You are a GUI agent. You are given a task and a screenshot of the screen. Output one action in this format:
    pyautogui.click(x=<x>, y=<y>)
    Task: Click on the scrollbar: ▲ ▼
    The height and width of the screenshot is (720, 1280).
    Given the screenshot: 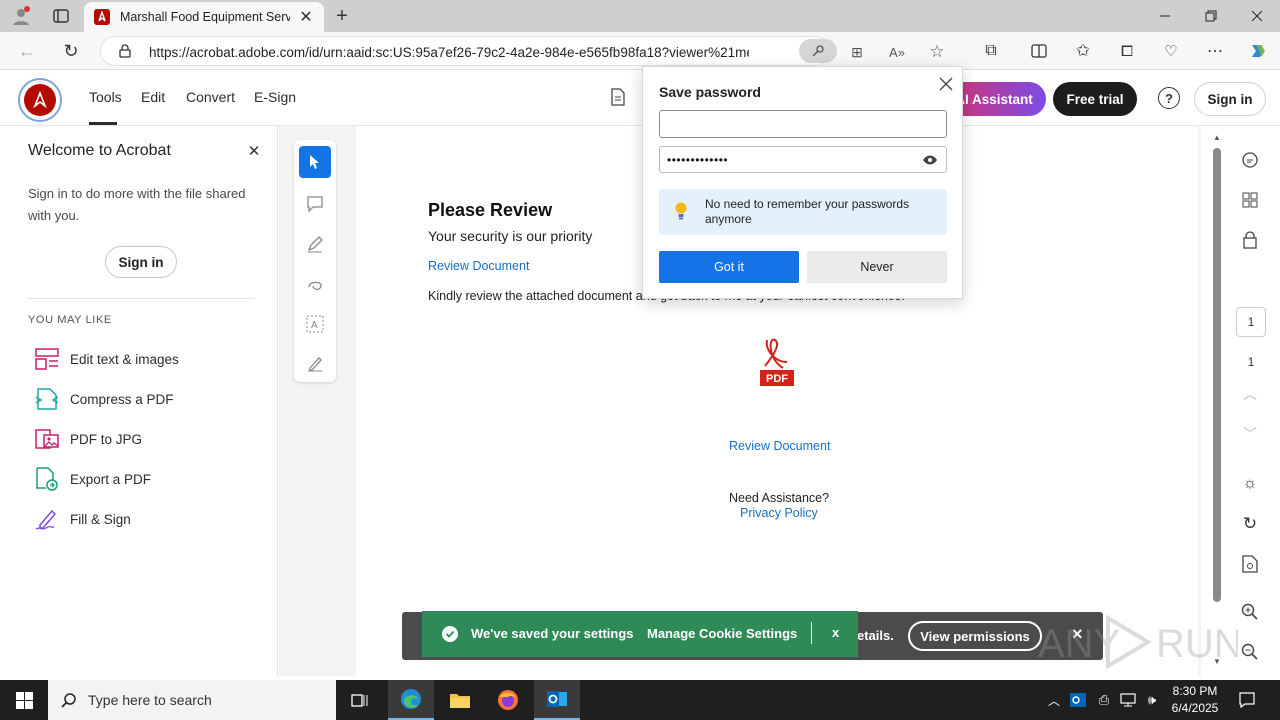 What is the action you would take?
    pyautogui.click(x=1217, y=400)
    